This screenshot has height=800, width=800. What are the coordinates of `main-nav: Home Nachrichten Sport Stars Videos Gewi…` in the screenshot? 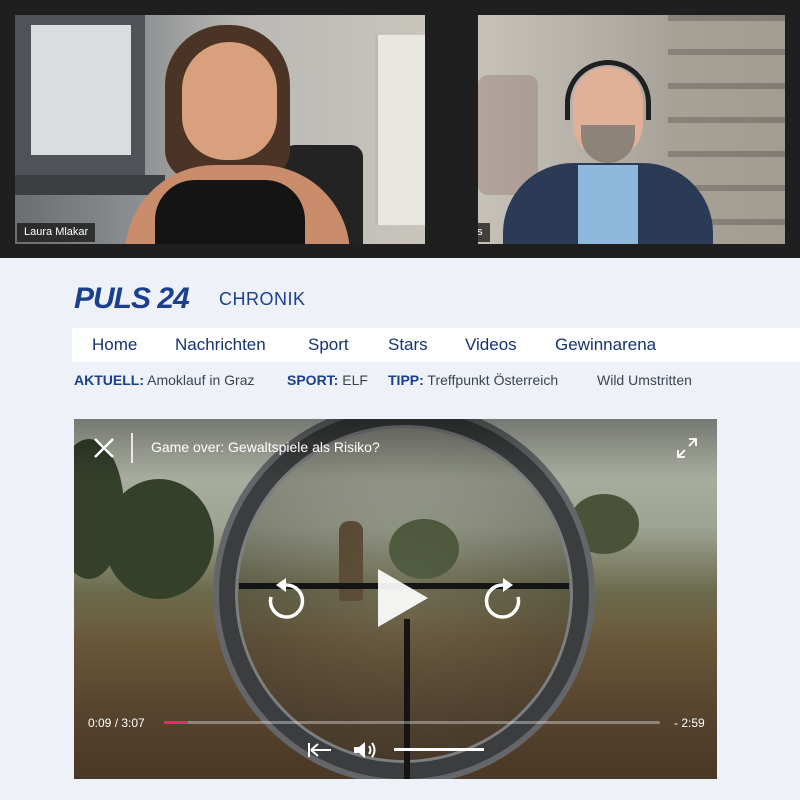 It's located at (436, 345).